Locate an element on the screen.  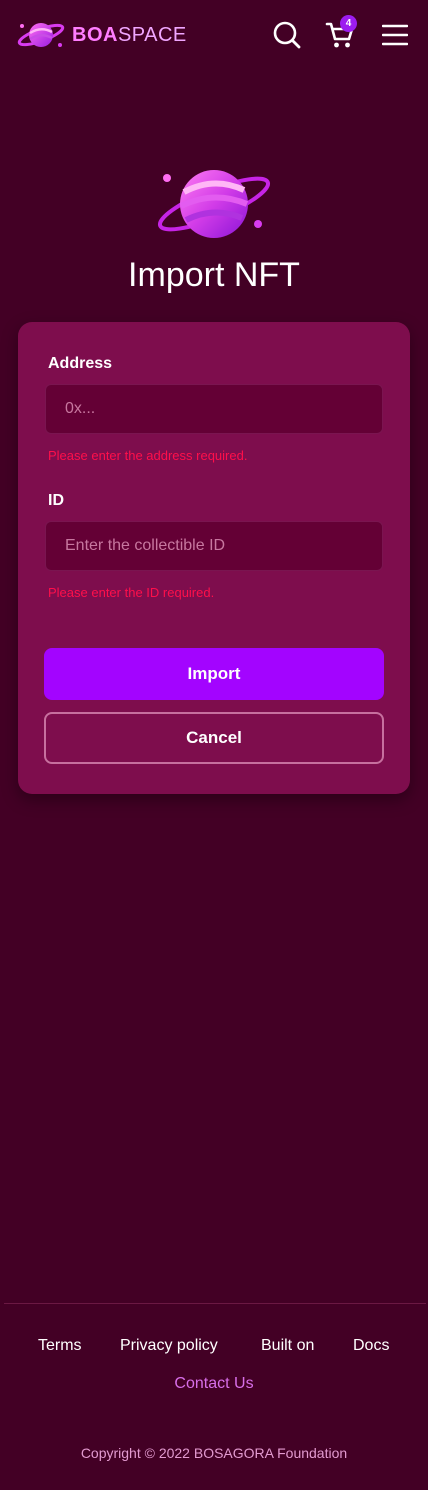
id-error: Please enter the ID required. is located at coordinates (131, 592).